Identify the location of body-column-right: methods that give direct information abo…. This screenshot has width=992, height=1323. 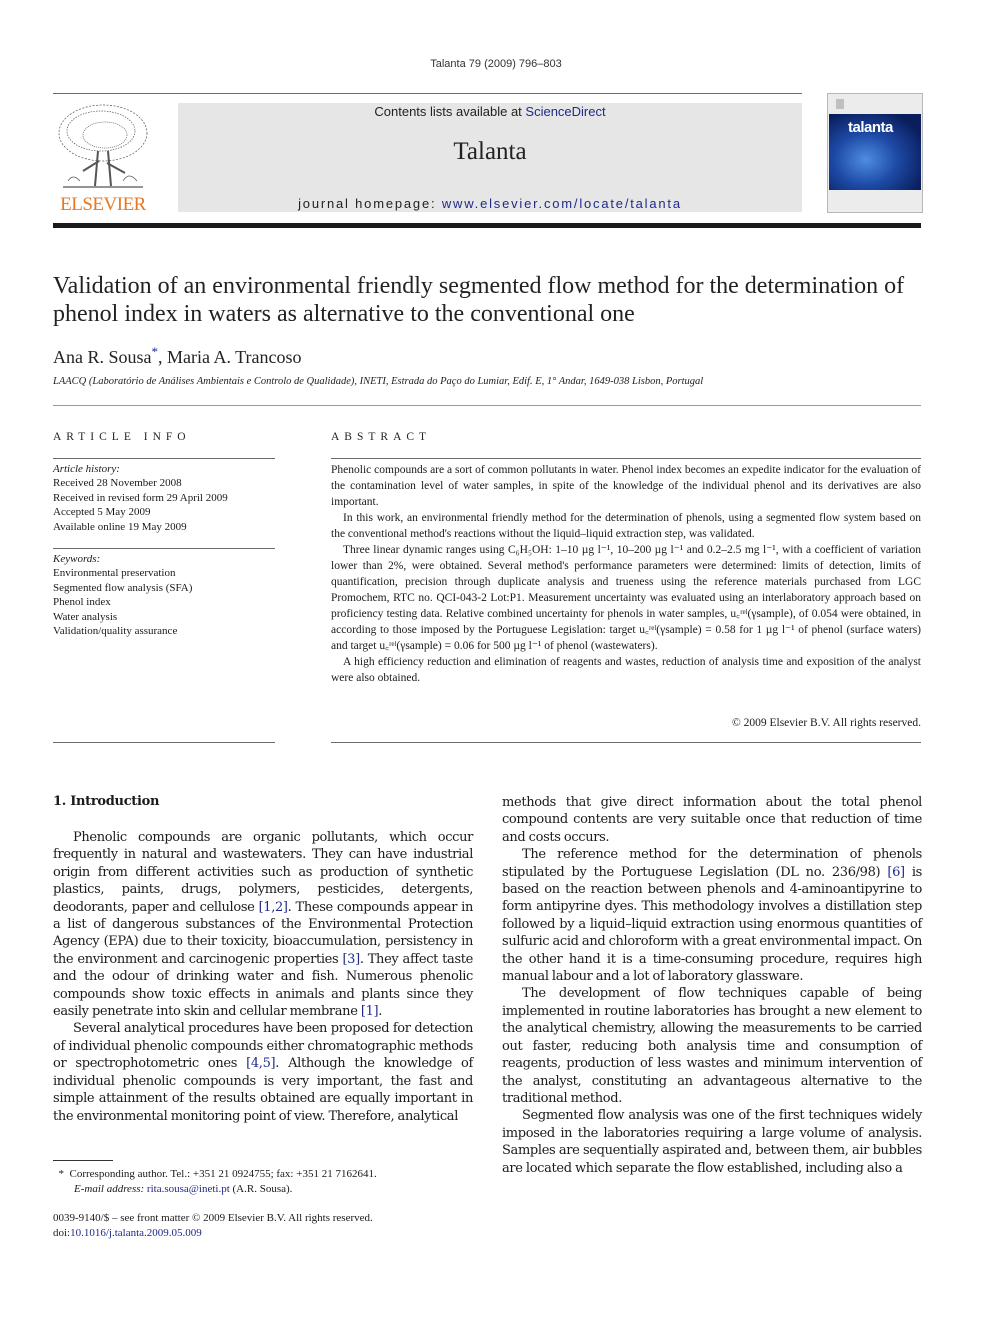
(712, 985).